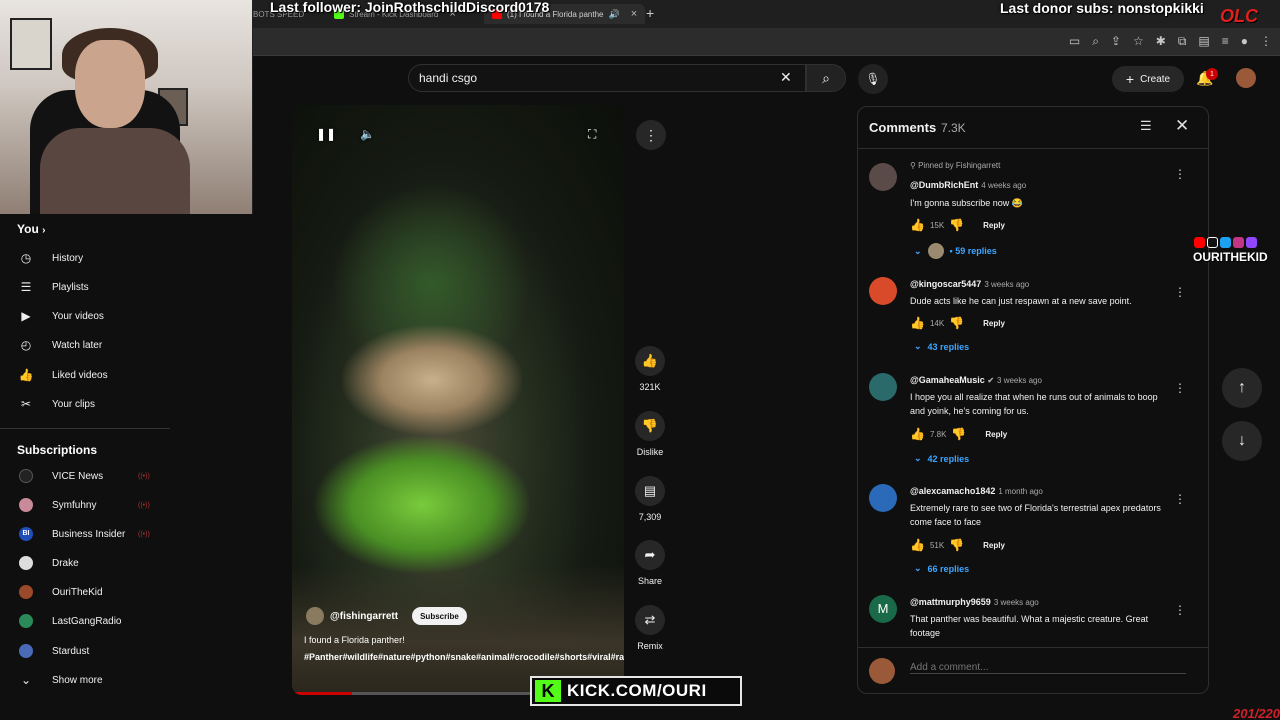 Image resolution: width=1280 pixels, height=720 pixels. What do you see at coordinates (26, 375) in the screenshot?
I see `liked-videos-icon: 👍` at bounding box center [26, 375].